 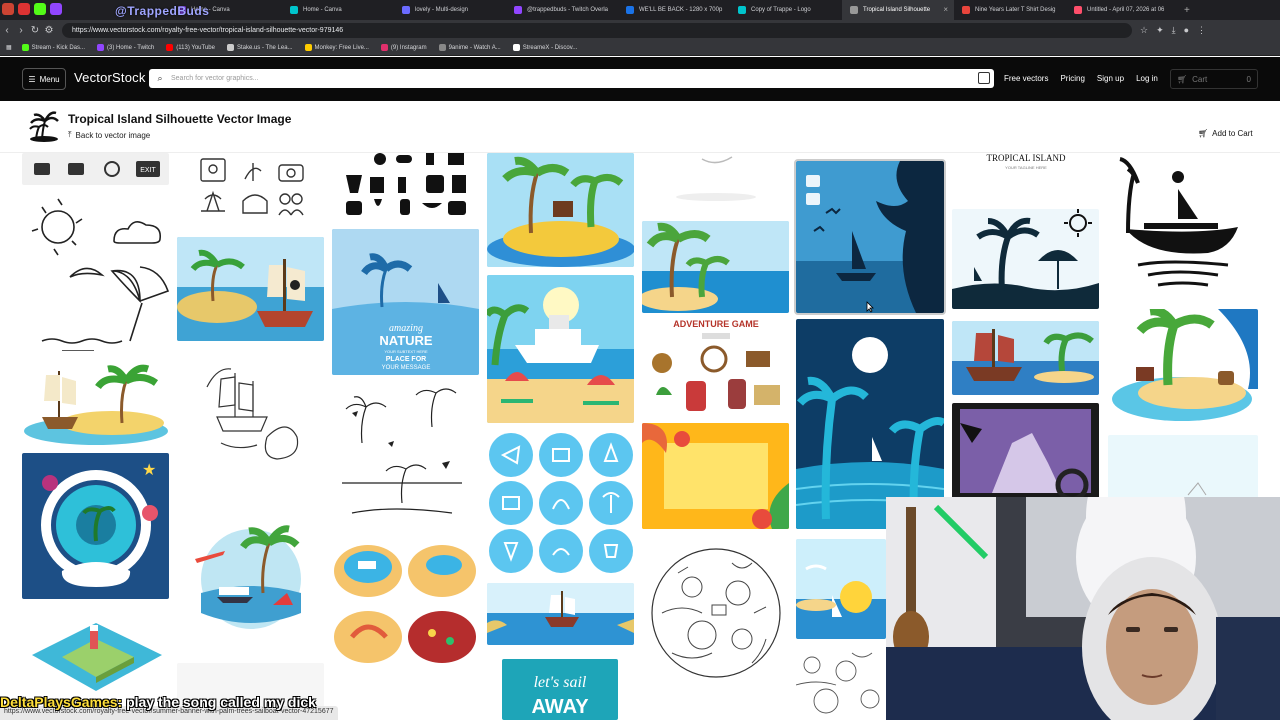 What do you see at coordinates (250, 192) in the screenshot?
I see `tile-travel-line-icons` at bounding box center [250, 192].